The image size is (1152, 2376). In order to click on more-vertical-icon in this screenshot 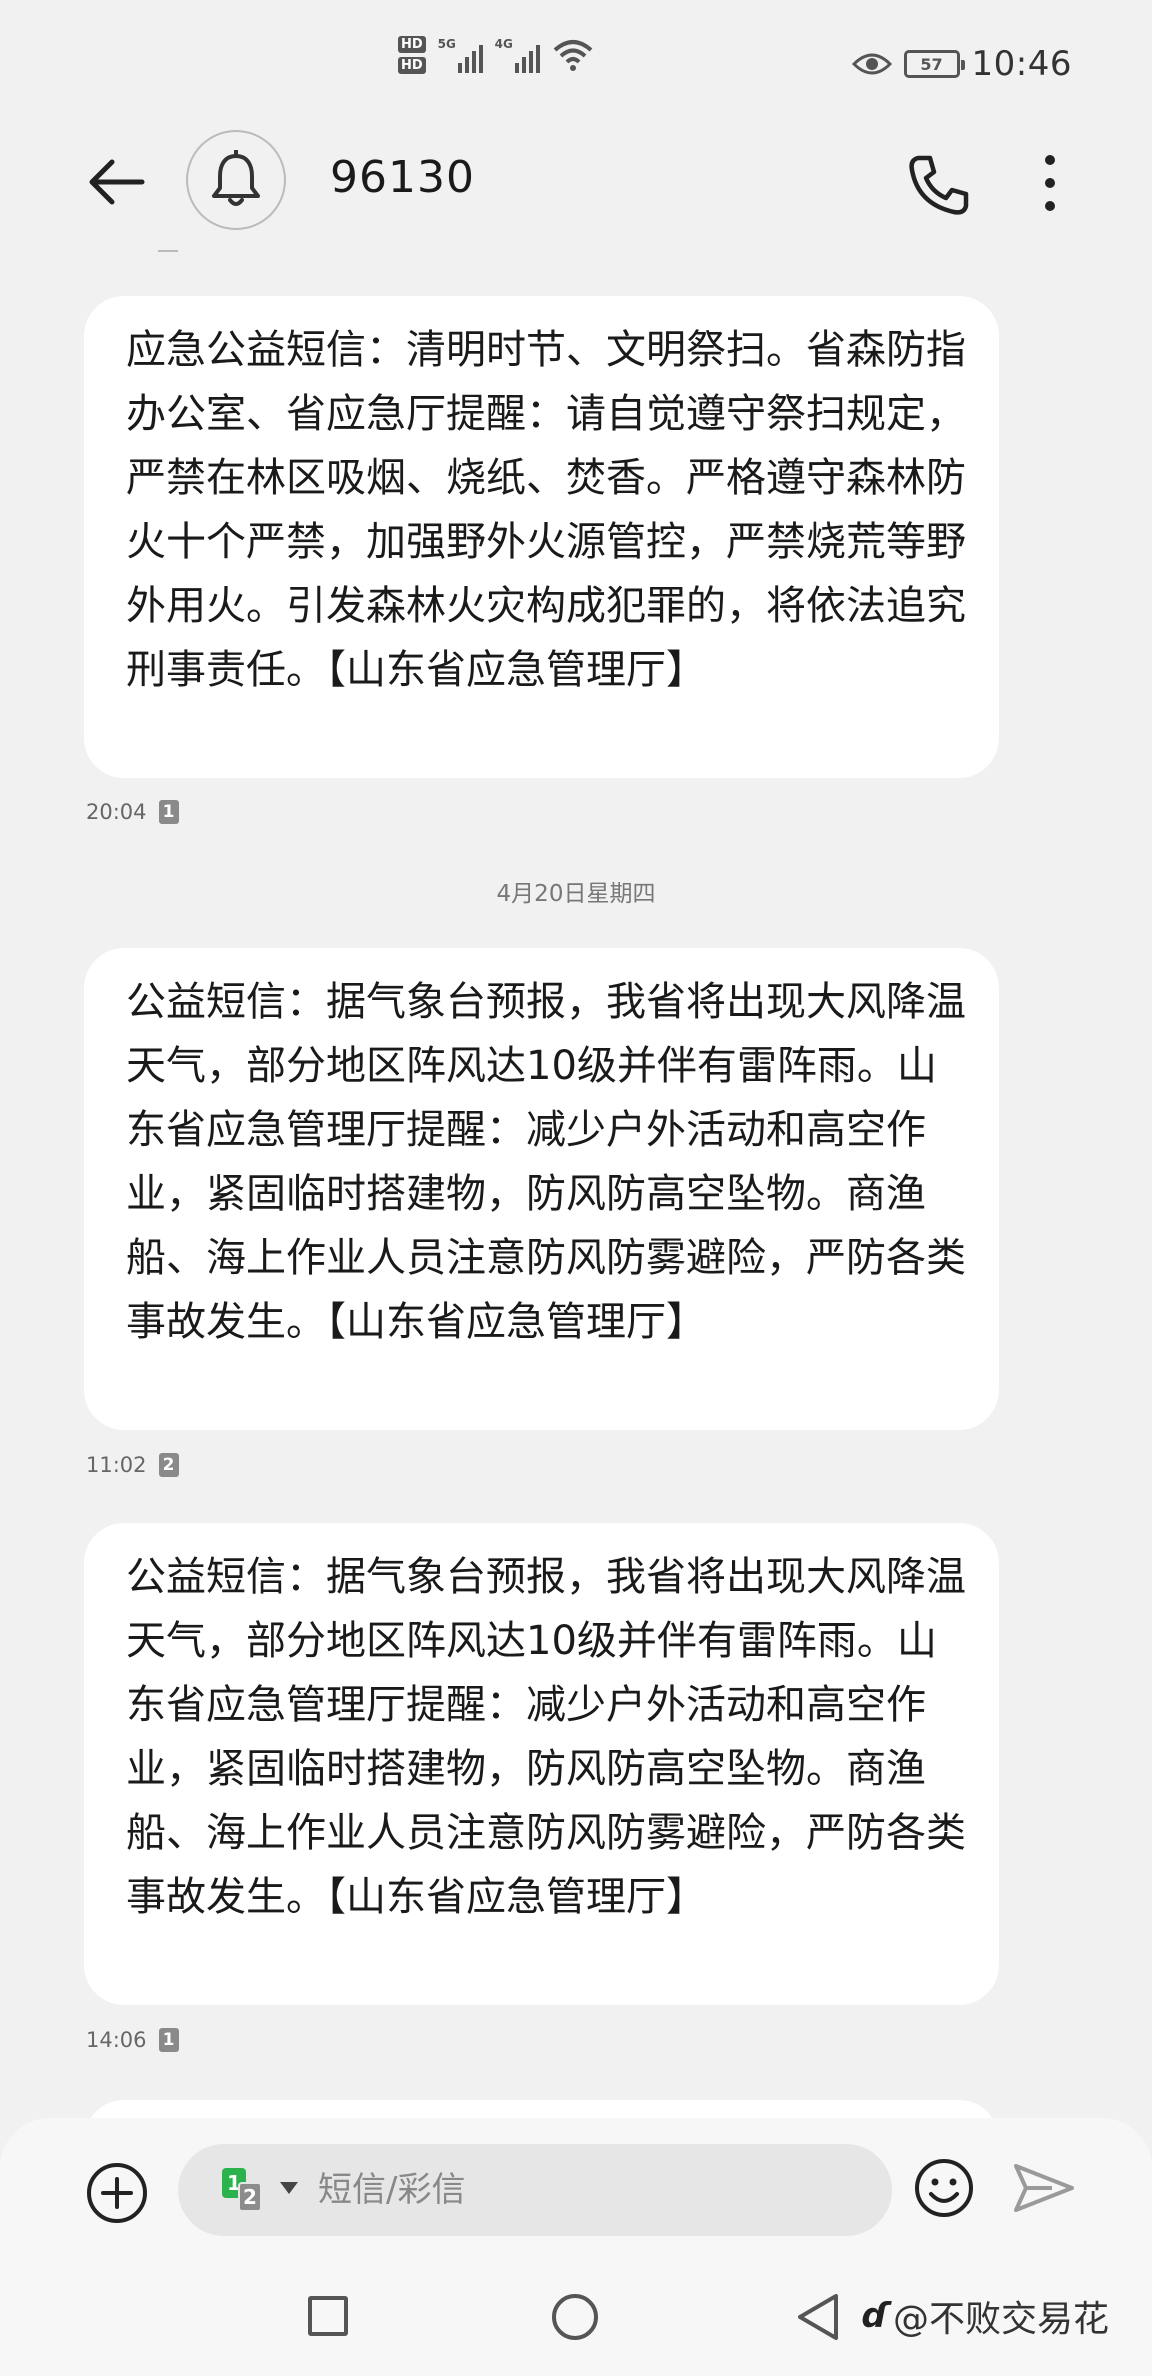, I will do `click(1050, 183)`.